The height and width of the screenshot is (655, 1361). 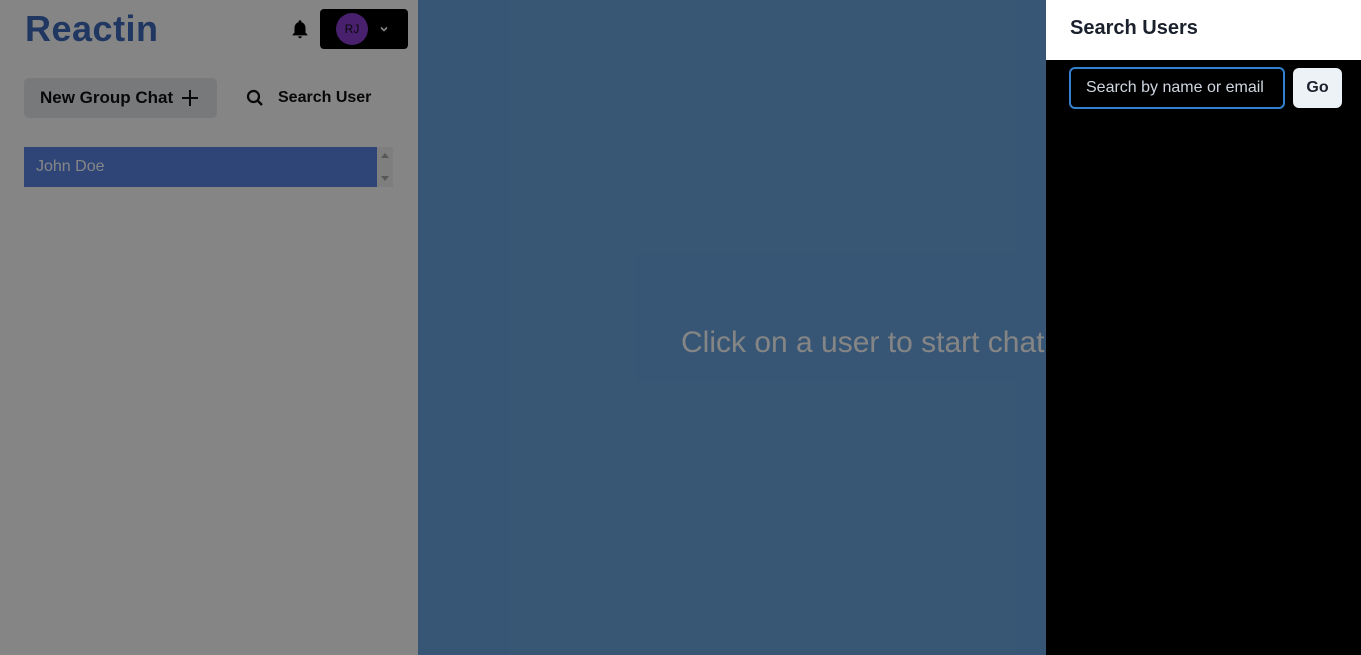 What do you see at coordinates (1177, 88) in the screenshot?
I see `search-input` at bounding box center [1177, 88].